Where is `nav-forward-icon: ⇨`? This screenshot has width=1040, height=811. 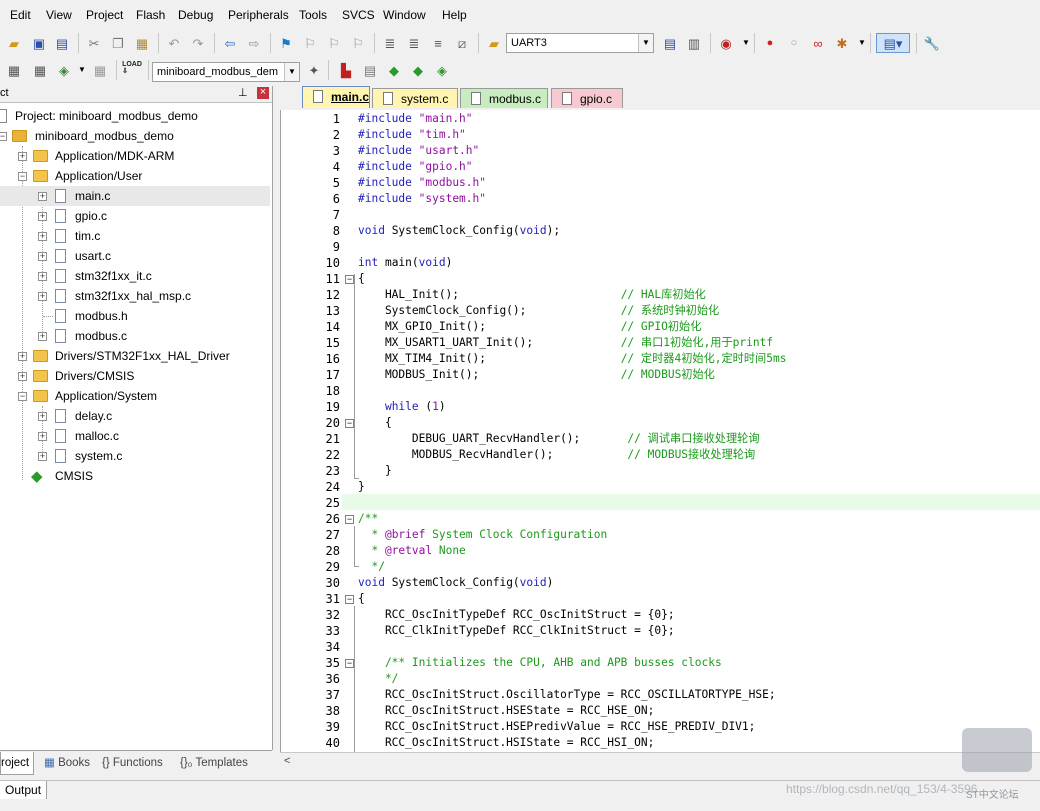
nav-forward-icon: ⇨ is located at coordinates (254, 43).